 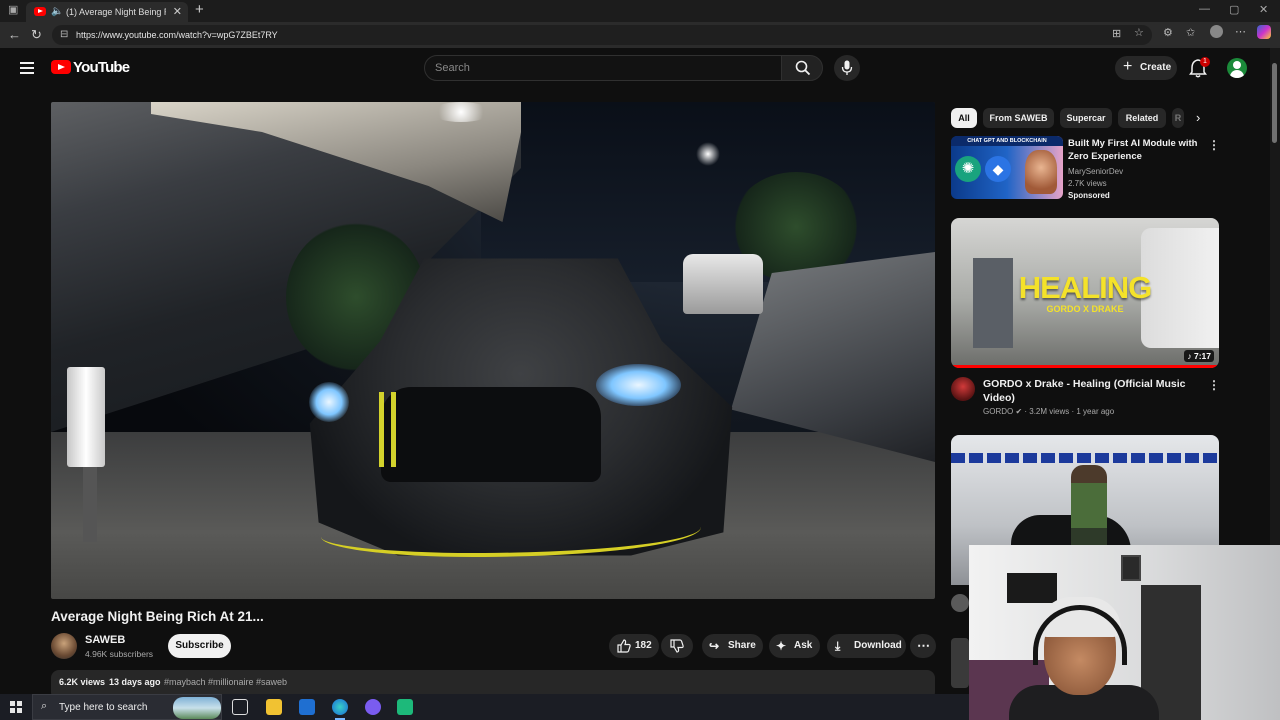 I want to click on view-count: 6.2K views, so click(x=82, y=682).